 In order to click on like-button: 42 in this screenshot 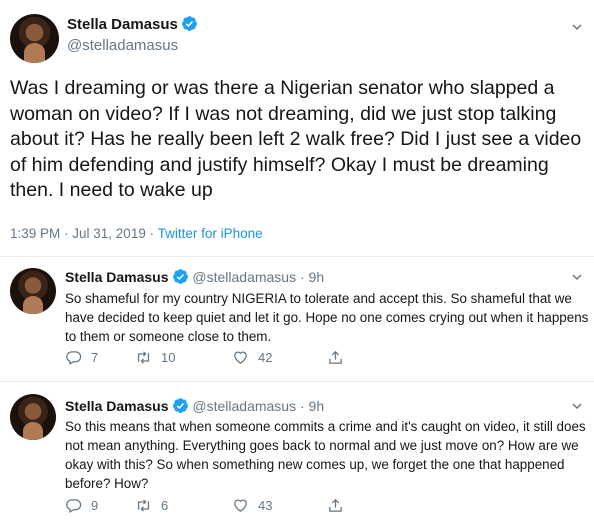, I will do `click(279, 357)`.